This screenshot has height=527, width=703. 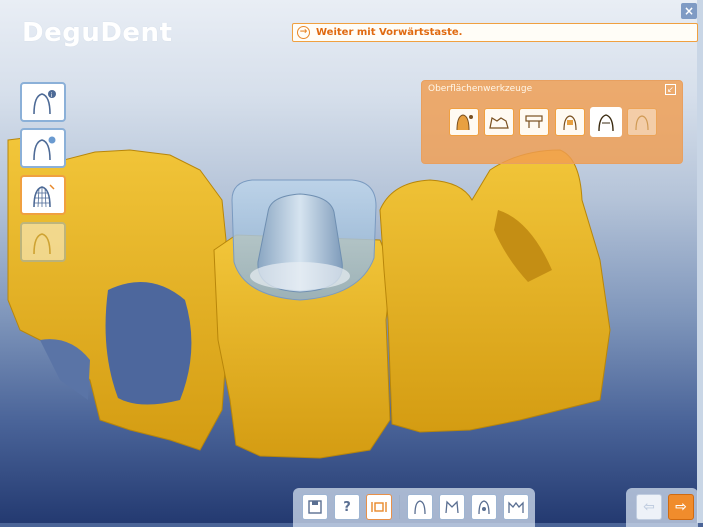 What do you see at coordinates (495, 32) in the screenshot?
I see `hint-bar: → Weiter mit Vorwärtstaste.` at bounding box center [495, 32].